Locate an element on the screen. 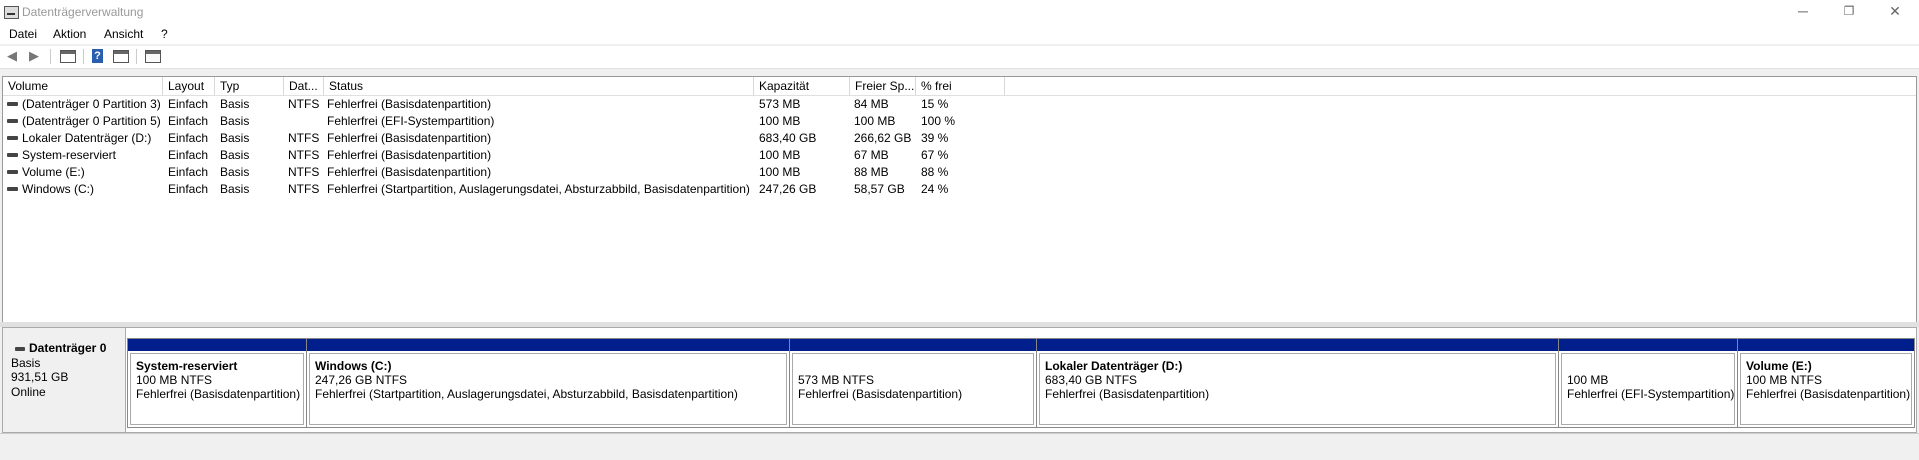 The height and width of the screenshot is (460, 1919). cell-status: Fehlerfrei (EFI-Systempartition) is located at coordinates (411, 121).